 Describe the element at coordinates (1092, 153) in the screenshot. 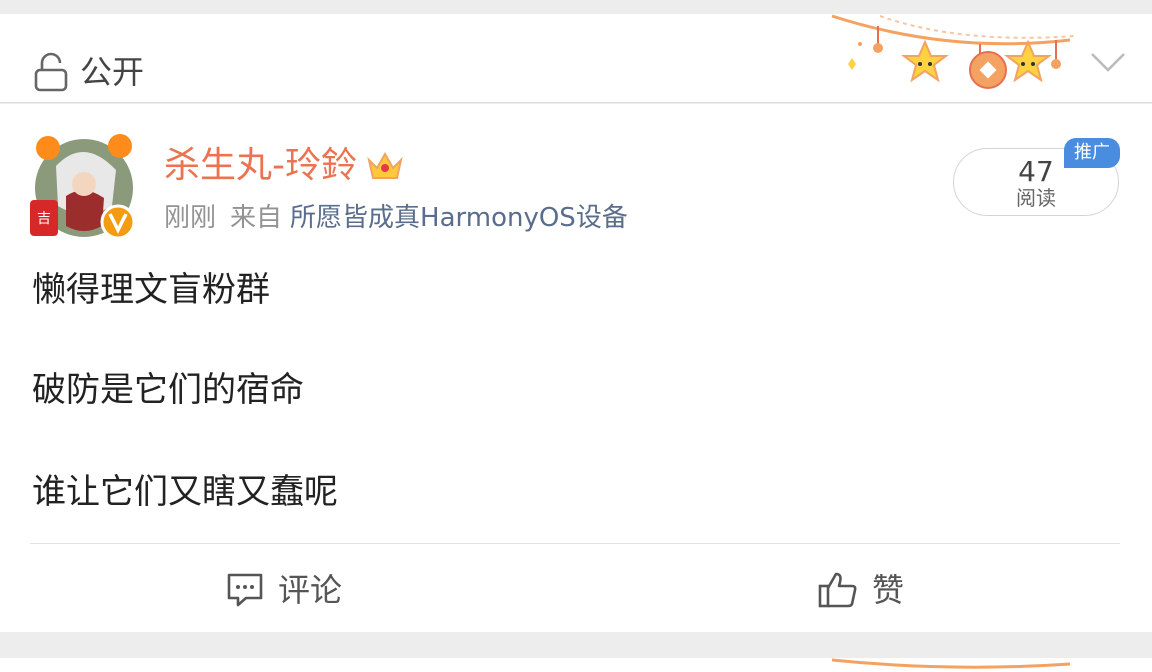

I see `promo-badge: 推广` at that location.